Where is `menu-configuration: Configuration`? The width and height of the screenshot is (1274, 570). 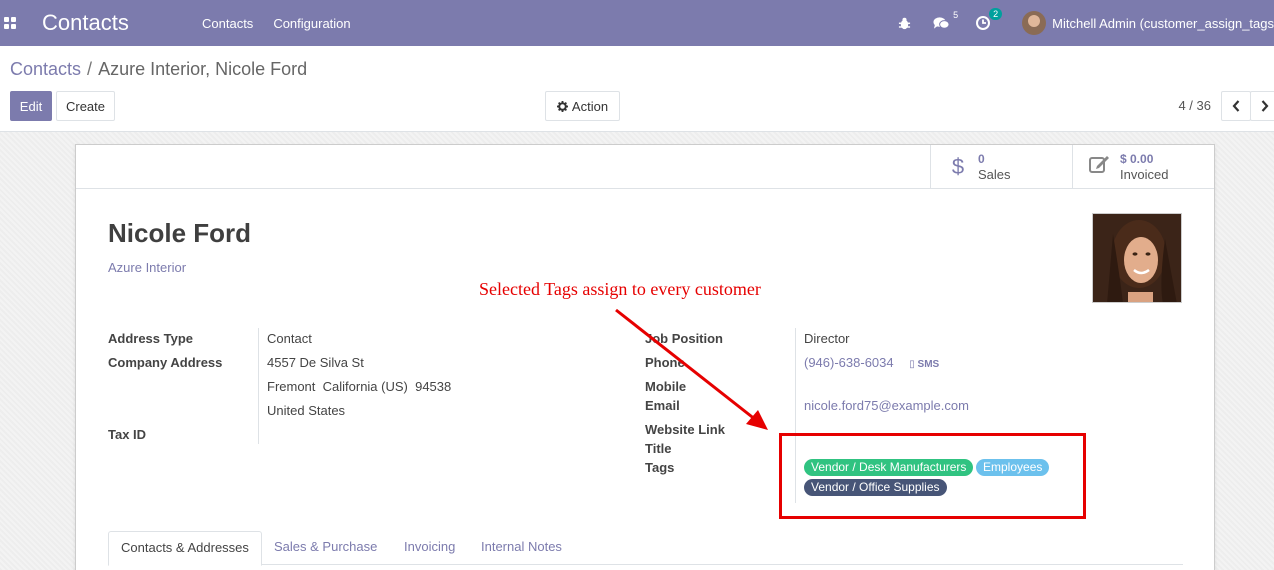
menu-configuration: Configuration is located at coordinates (311, 23).